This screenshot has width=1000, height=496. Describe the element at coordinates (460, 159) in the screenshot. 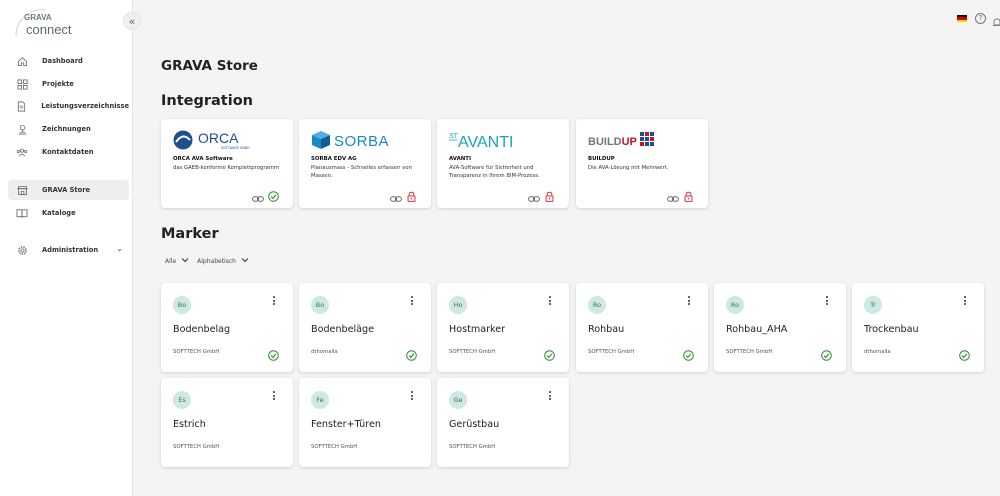

I see `integration-name: AVANTI` at that location.